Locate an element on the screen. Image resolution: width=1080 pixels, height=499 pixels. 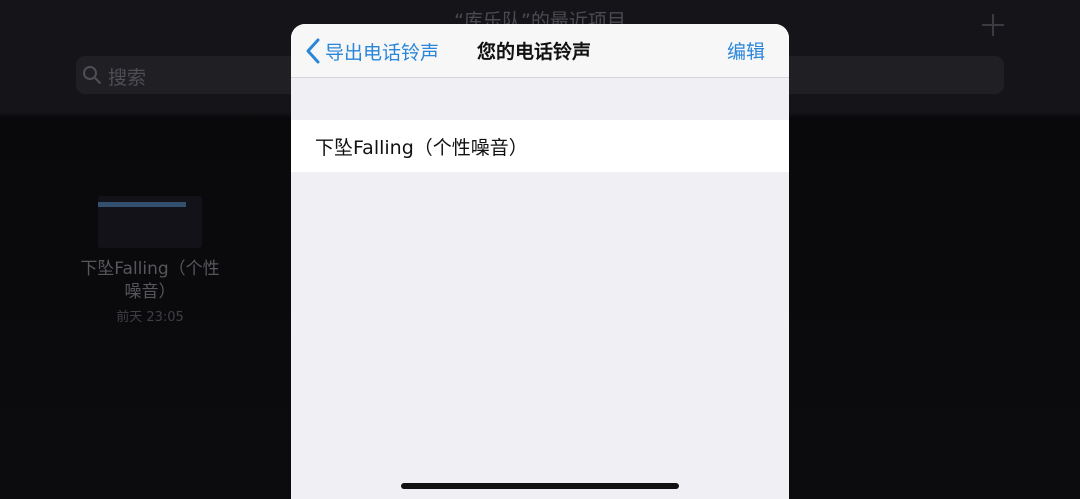
ringtone-name: 下坠Falling（个性噪音） is located at coordinates (421, 148).